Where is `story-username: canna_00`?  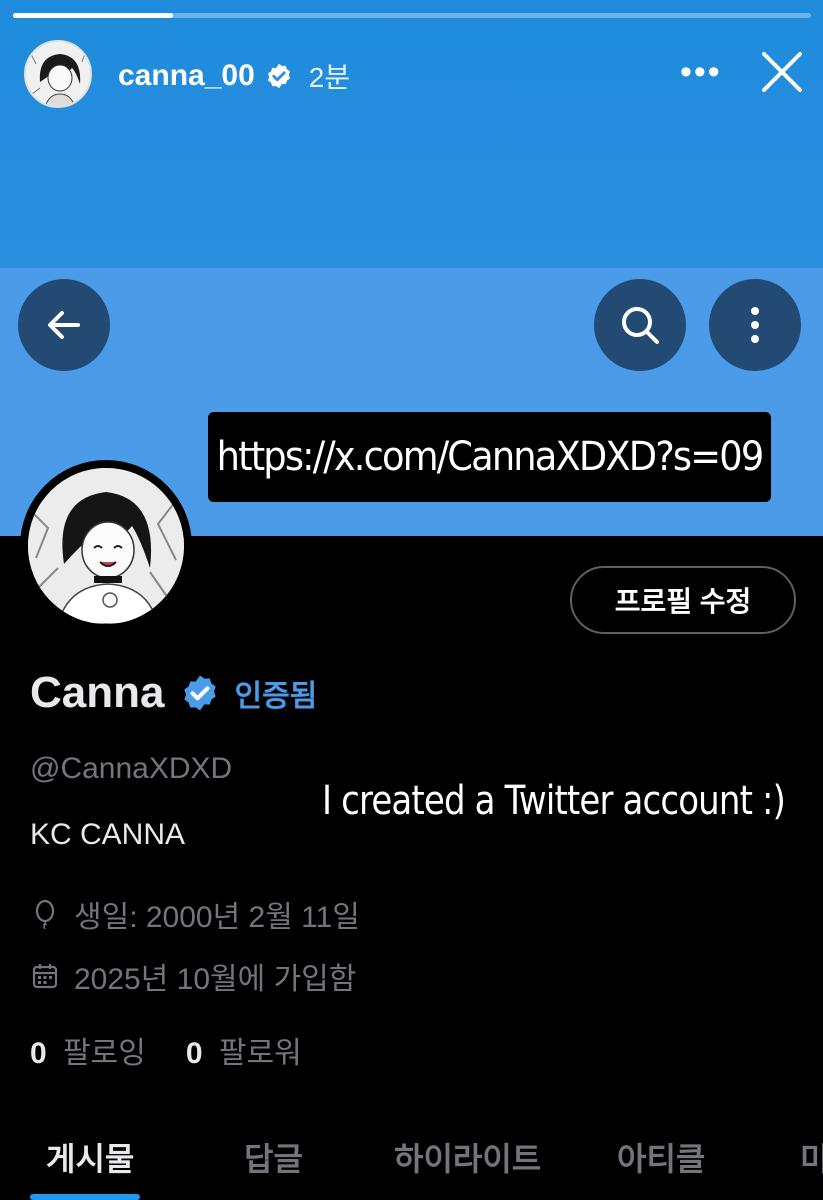
story-username: canna_00 is located at coordinates (186, 76).